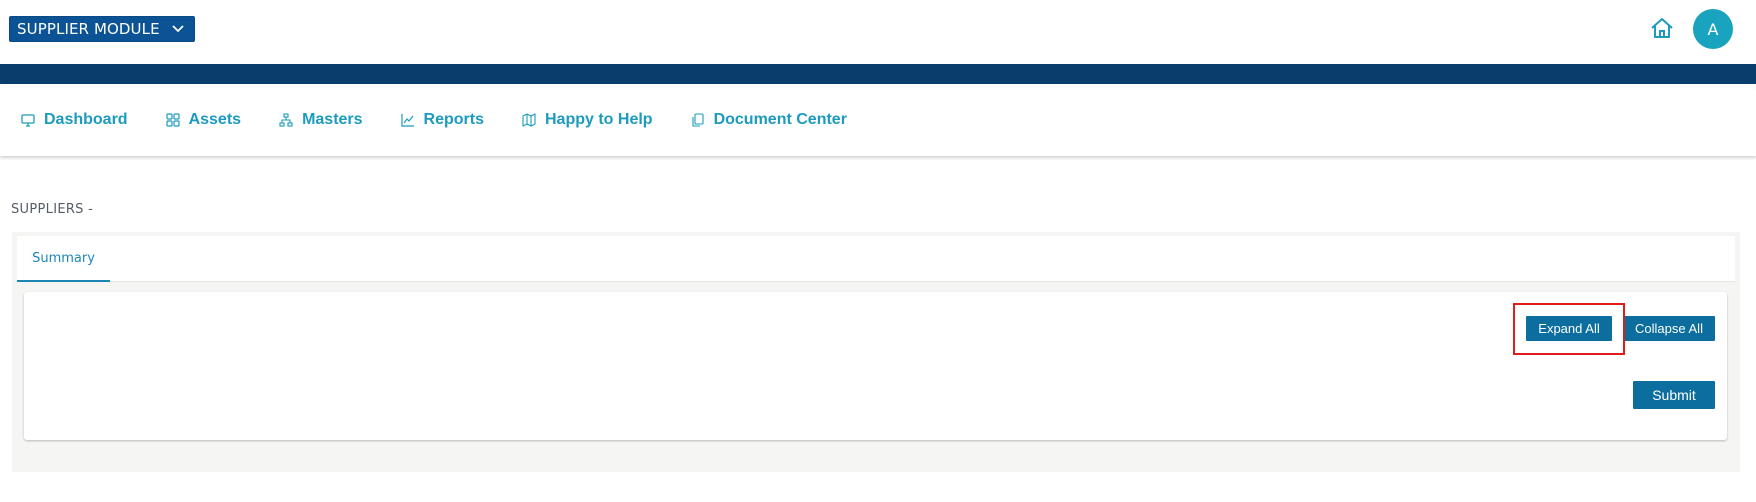  I want to click on user-avatar: A, so click(1713, 29).